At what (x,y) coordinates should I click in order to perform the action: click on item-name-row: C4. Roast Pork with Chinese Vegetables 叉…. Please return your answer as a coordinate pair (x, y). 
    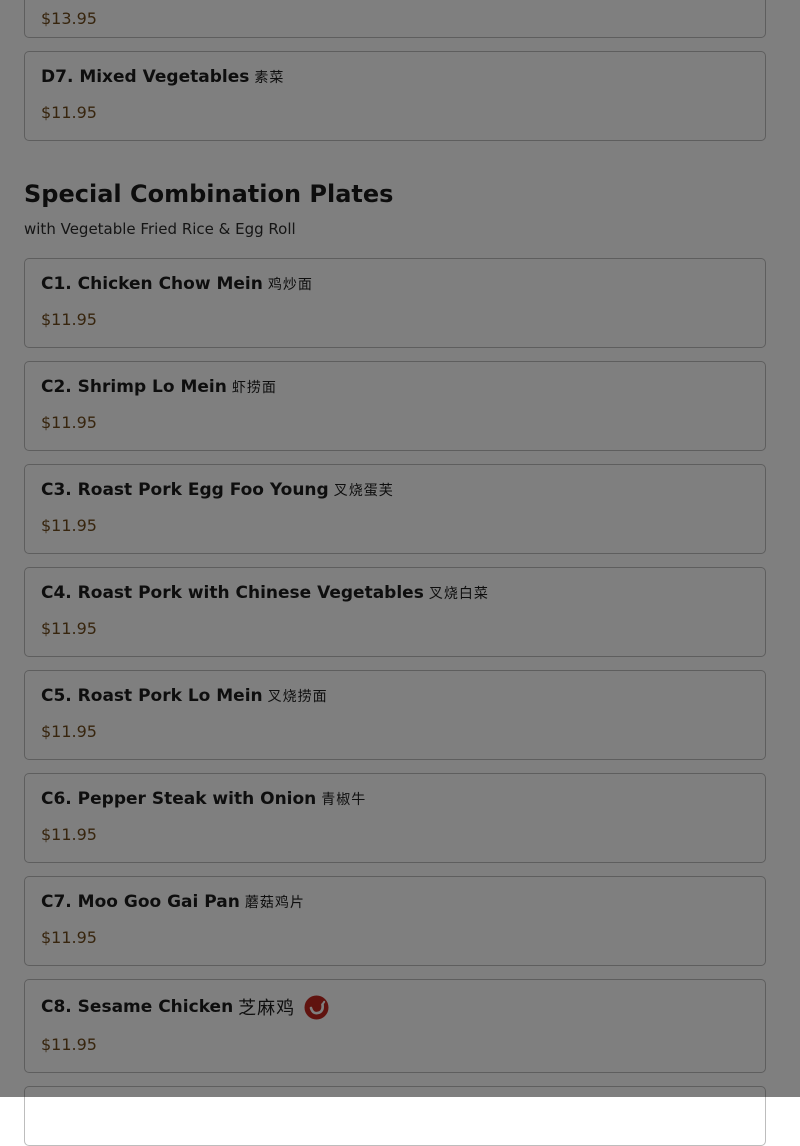
    Looking at the image, I should click on (265, 593).